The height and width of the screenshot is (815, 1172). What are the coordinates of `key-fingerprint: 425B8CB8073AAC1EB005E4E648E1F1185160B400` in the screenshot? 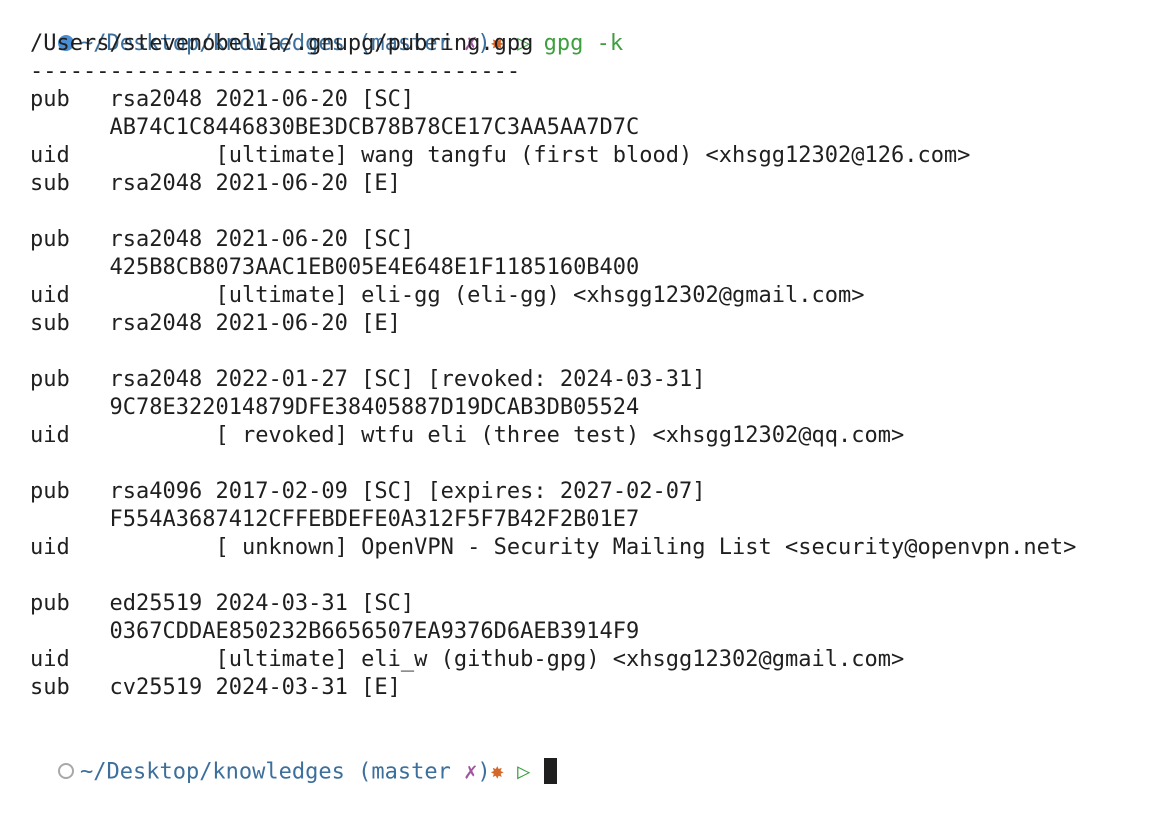 It's located at (334, 268).